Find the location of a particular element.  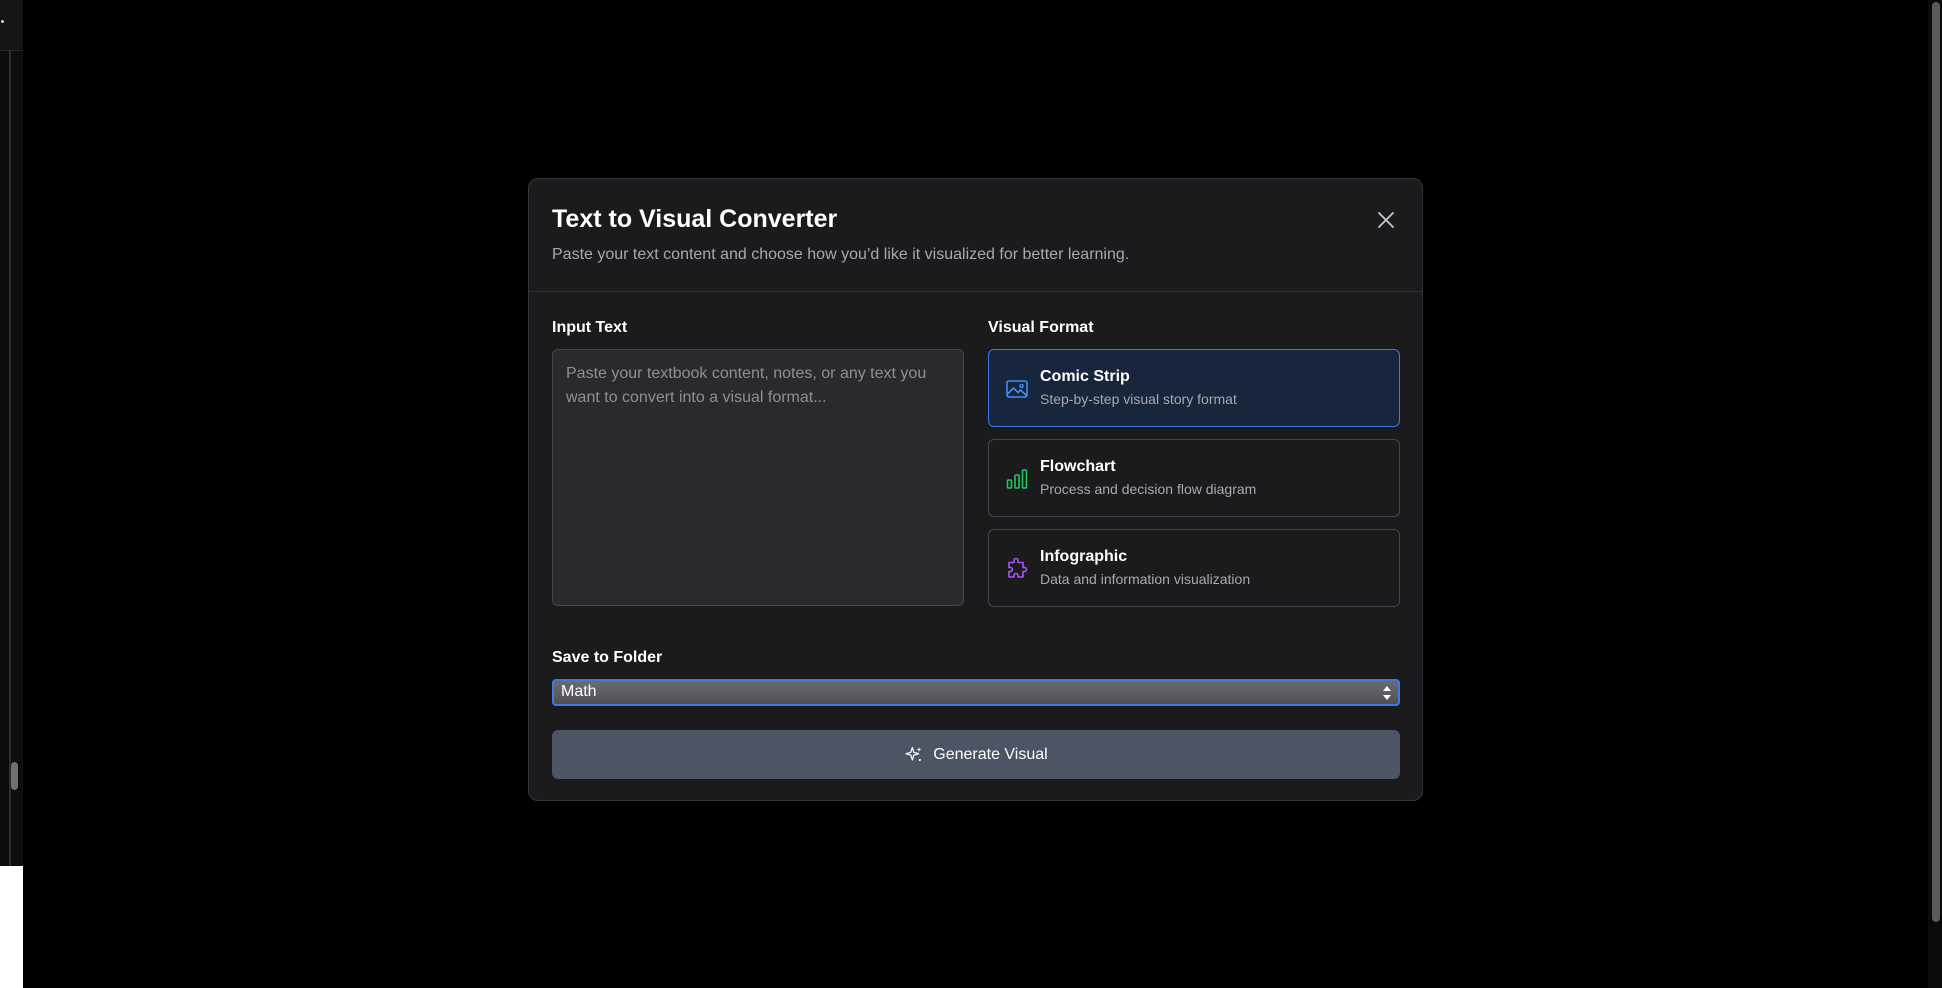

close-icon is located at coordinates (1386, 220).